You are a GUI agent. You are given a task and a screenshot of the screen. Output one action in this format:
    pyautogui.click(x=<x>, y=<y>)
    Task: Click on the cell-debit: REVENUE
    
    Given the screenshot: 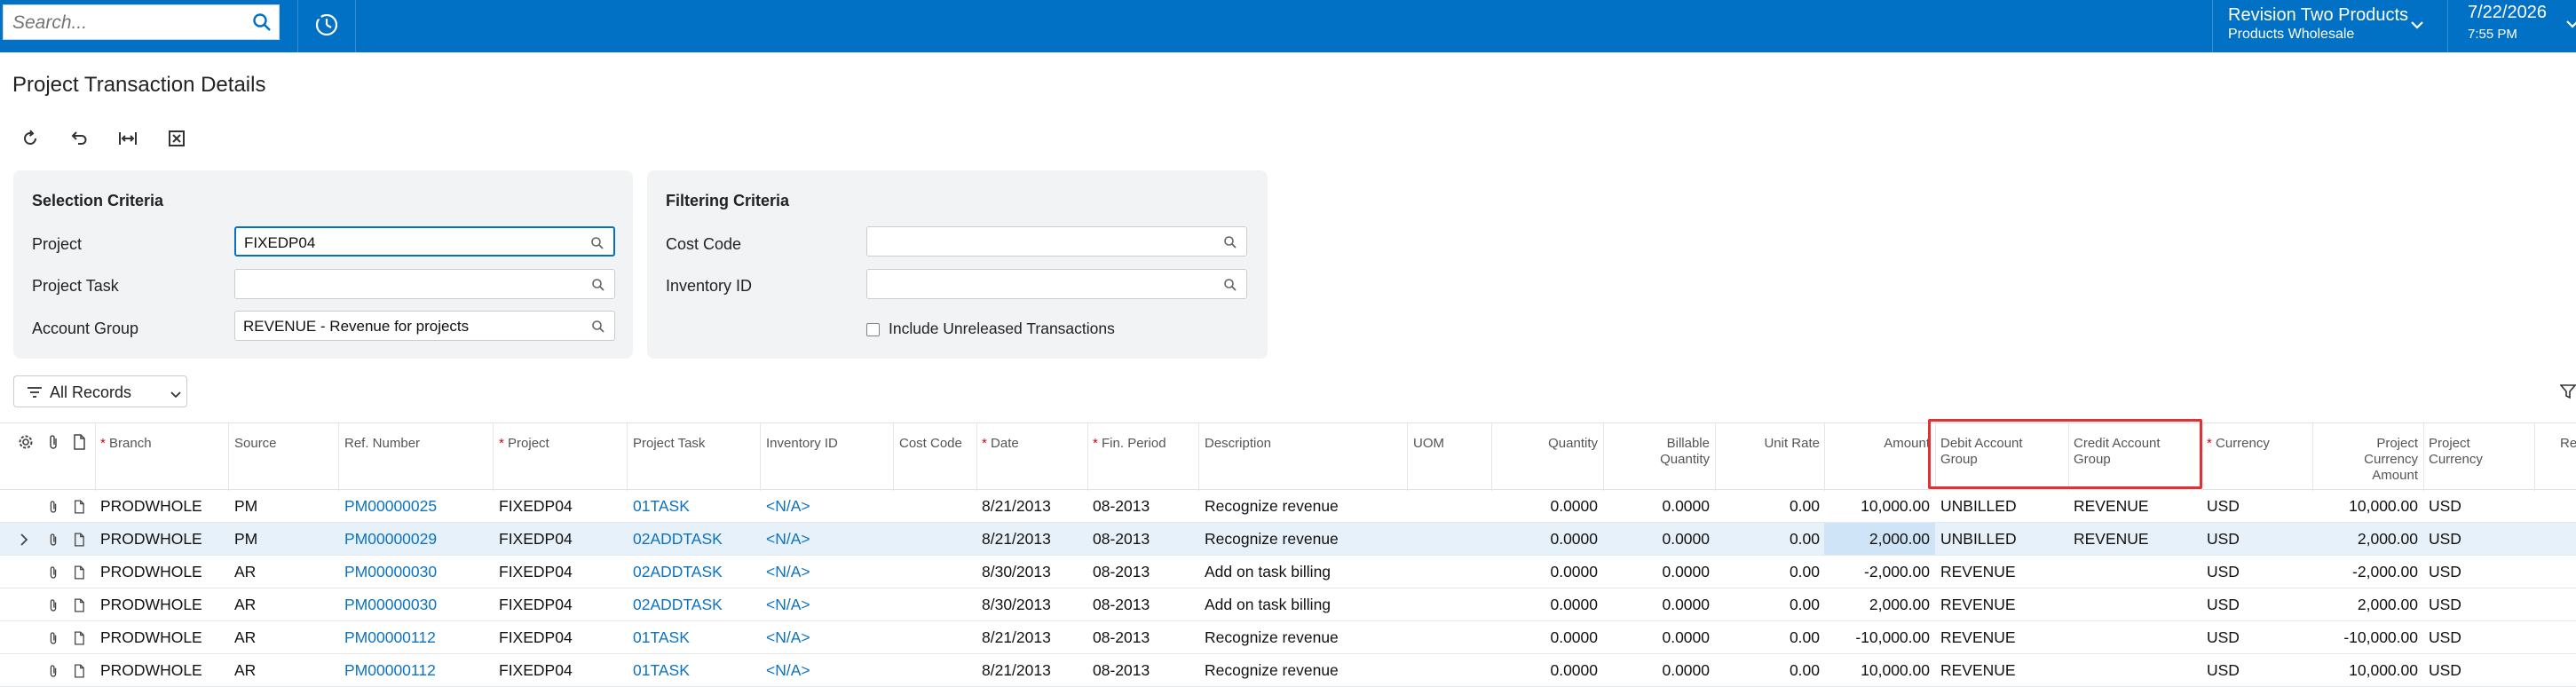 What is the action you would take?
    pyautogui.click(x=1978, y=604)
    